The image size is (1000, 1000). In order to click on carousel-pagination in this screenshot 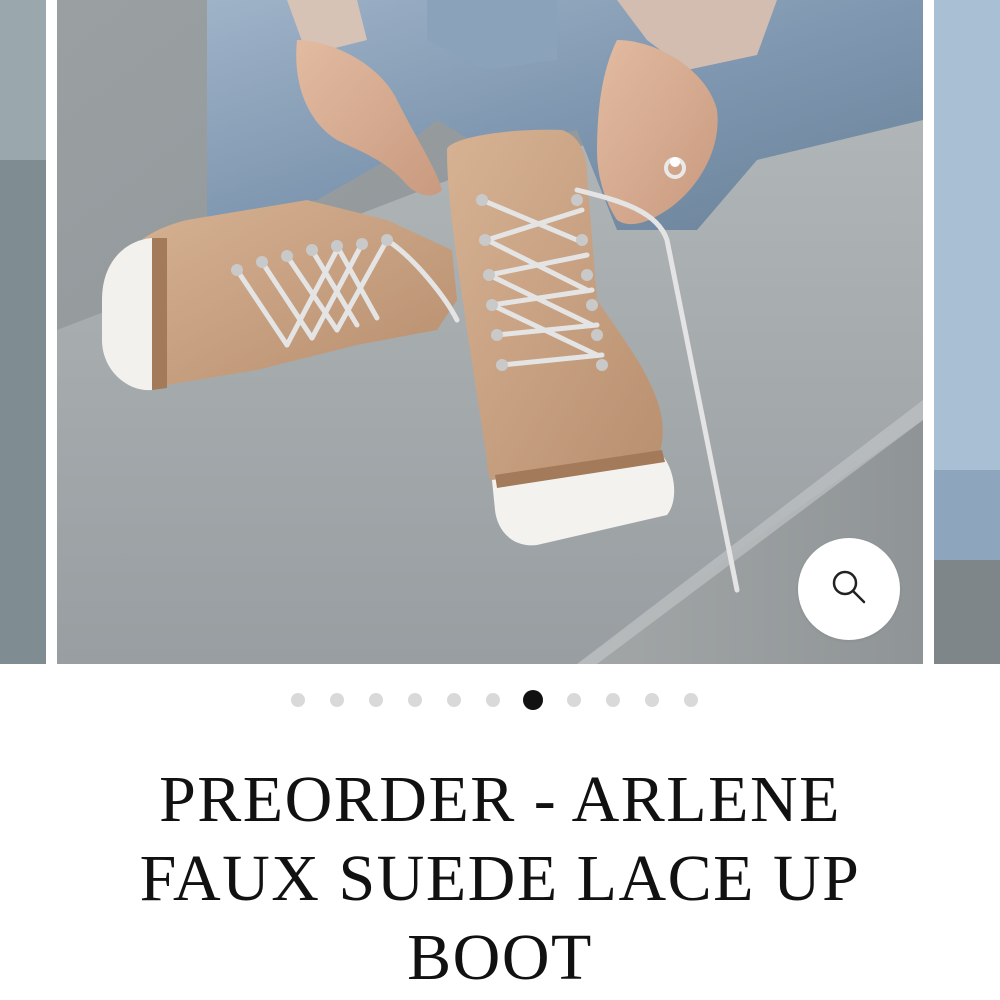, I will do `click(500, 700)`.